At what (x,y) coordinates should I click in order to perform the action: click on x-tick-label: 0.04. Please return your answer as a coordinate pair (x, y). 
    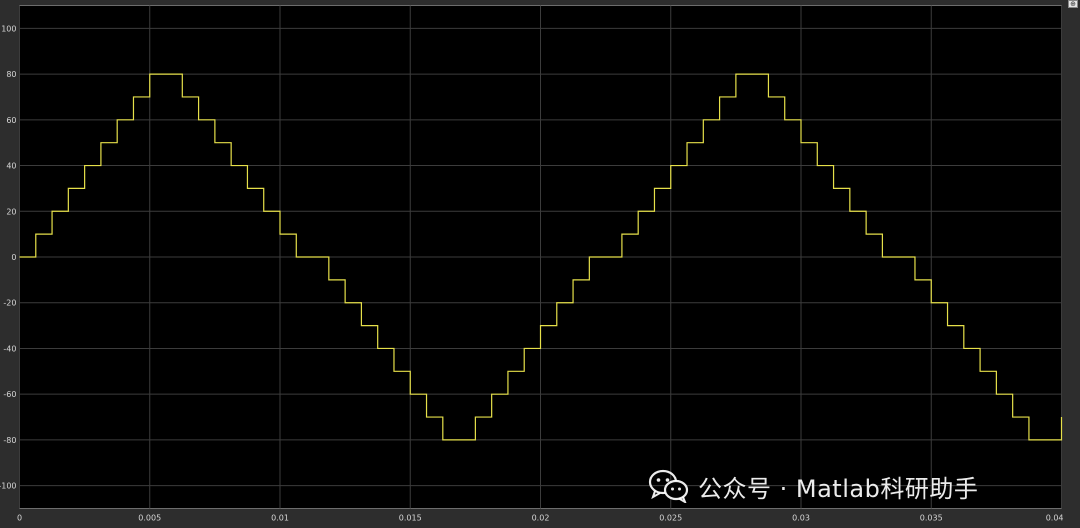
    Looking at the image, I should click on (1055, 518).